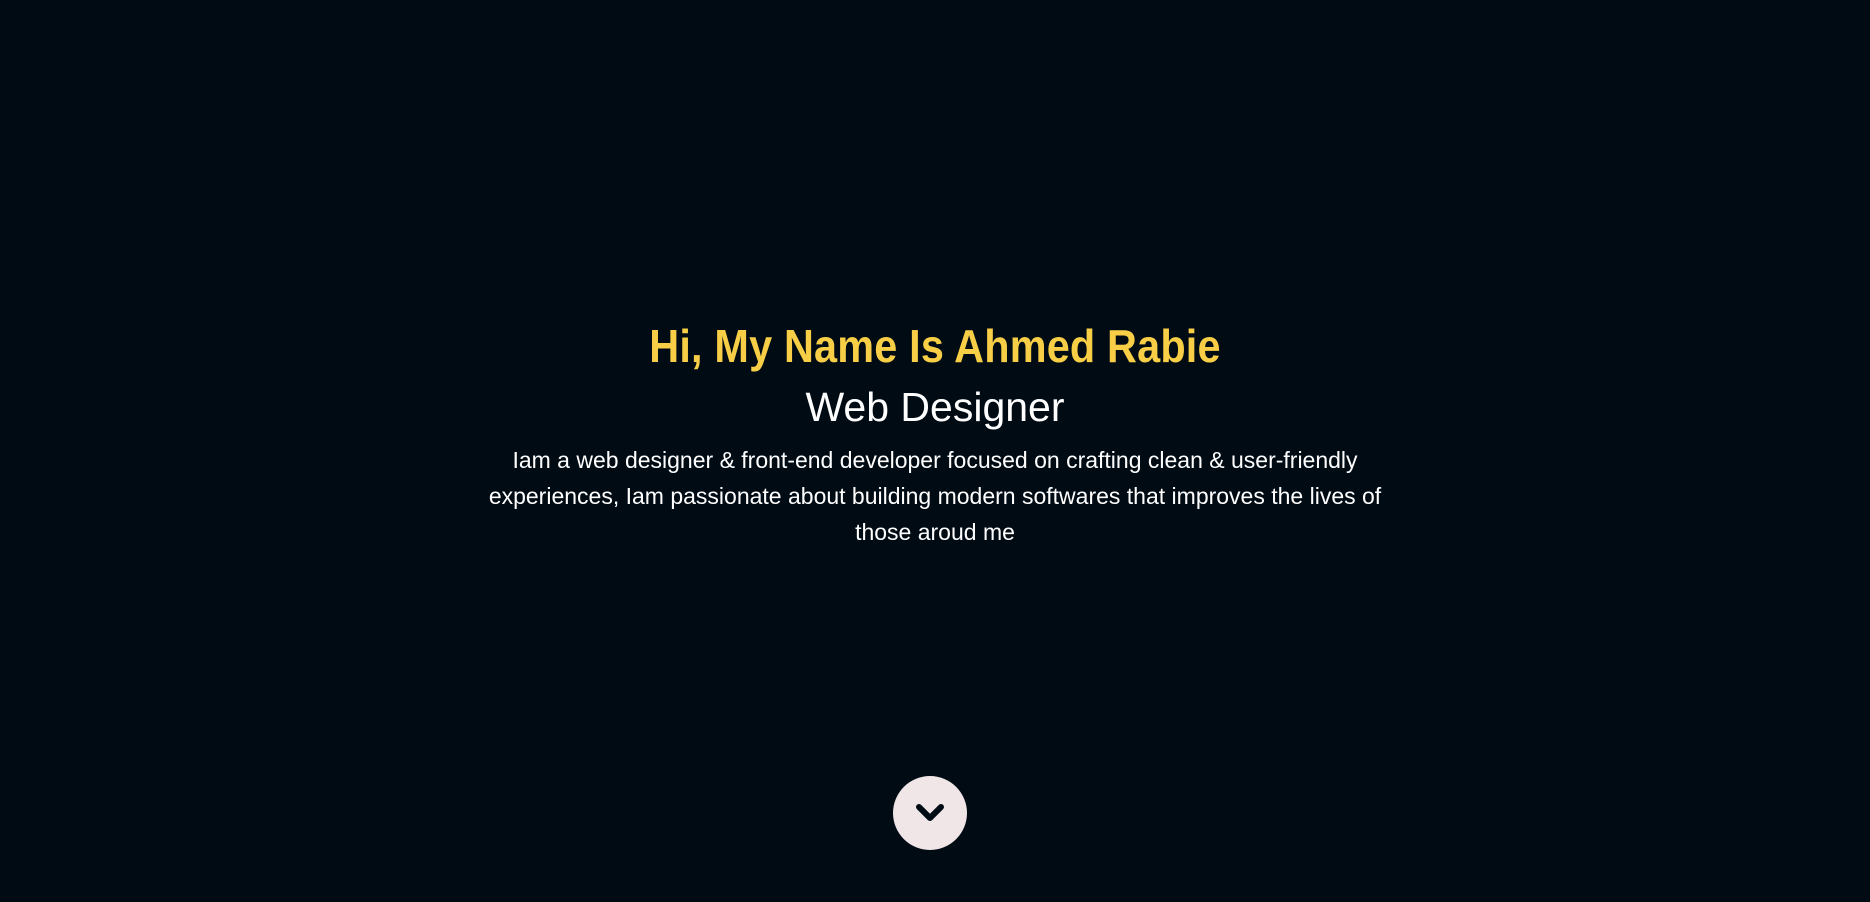 The image size is (1870, 902). I want to click on chevron-down-icon, so click(930, 812).